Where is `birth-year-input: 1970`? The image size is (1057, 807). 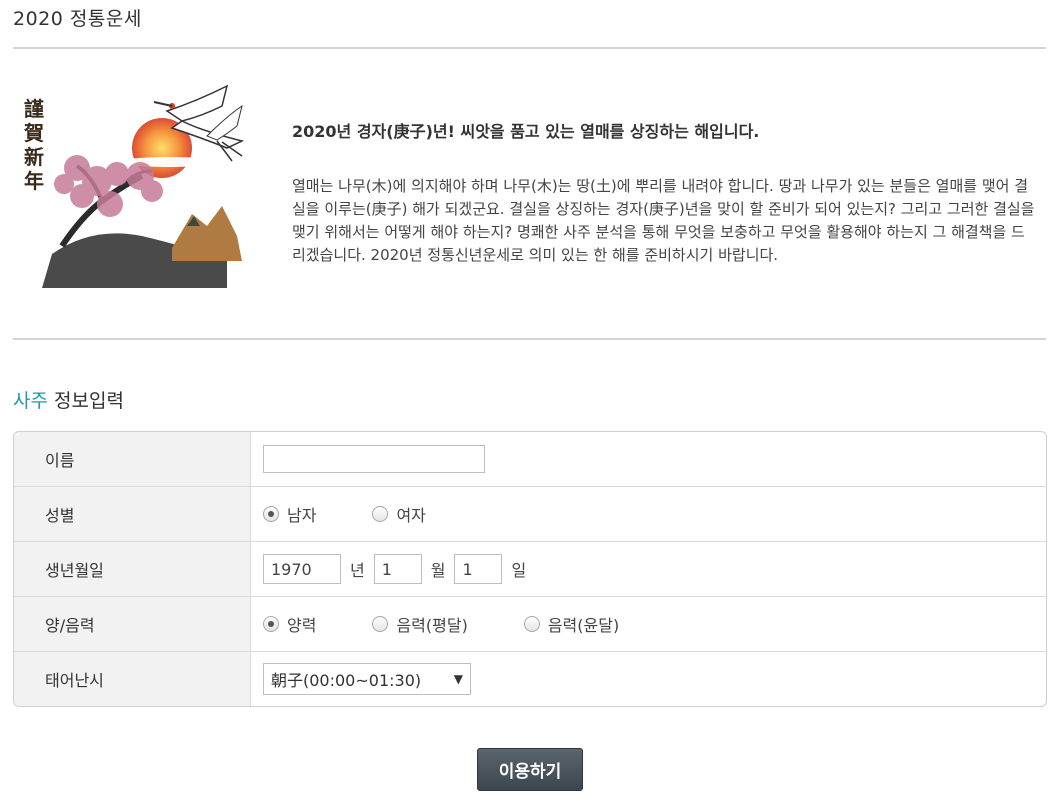
birth-year-input: 1970 is located at coordinates (302, 569).